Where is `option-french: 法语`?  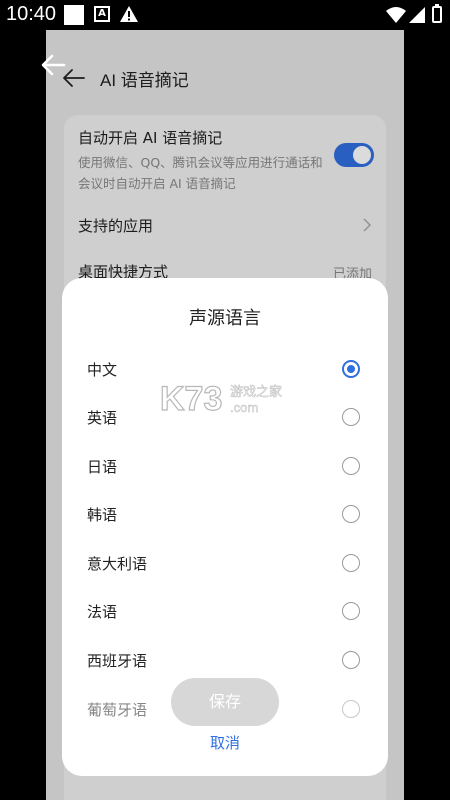 option-french: 法语 is located at coordinates (225, 612).